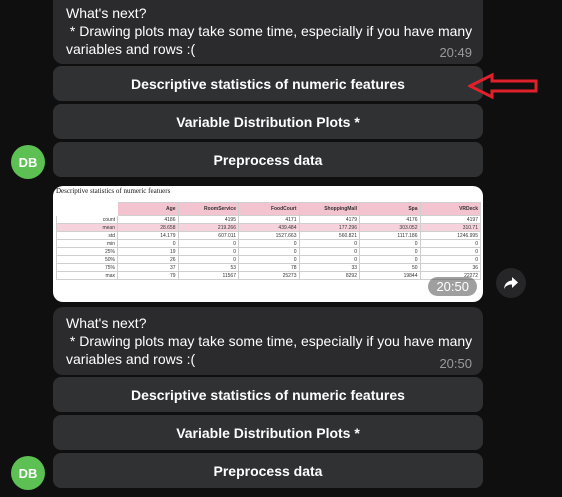 The image size is (562, 497). Describe the element at coordinates (87, 219) in the screenshot. I see `row-label: count` at that location.